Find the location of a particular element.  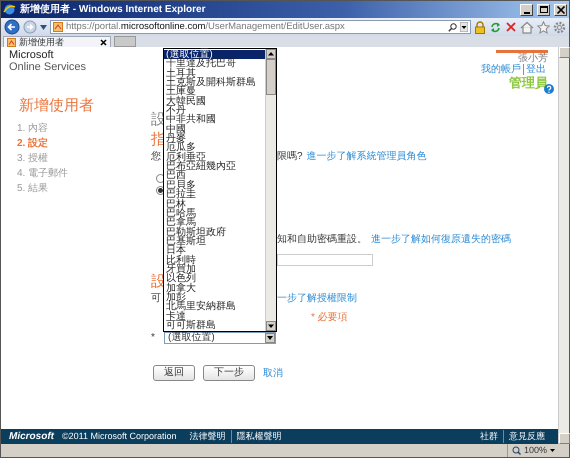

tab-label: 新增使用者 is located at coordinates (42, 42).